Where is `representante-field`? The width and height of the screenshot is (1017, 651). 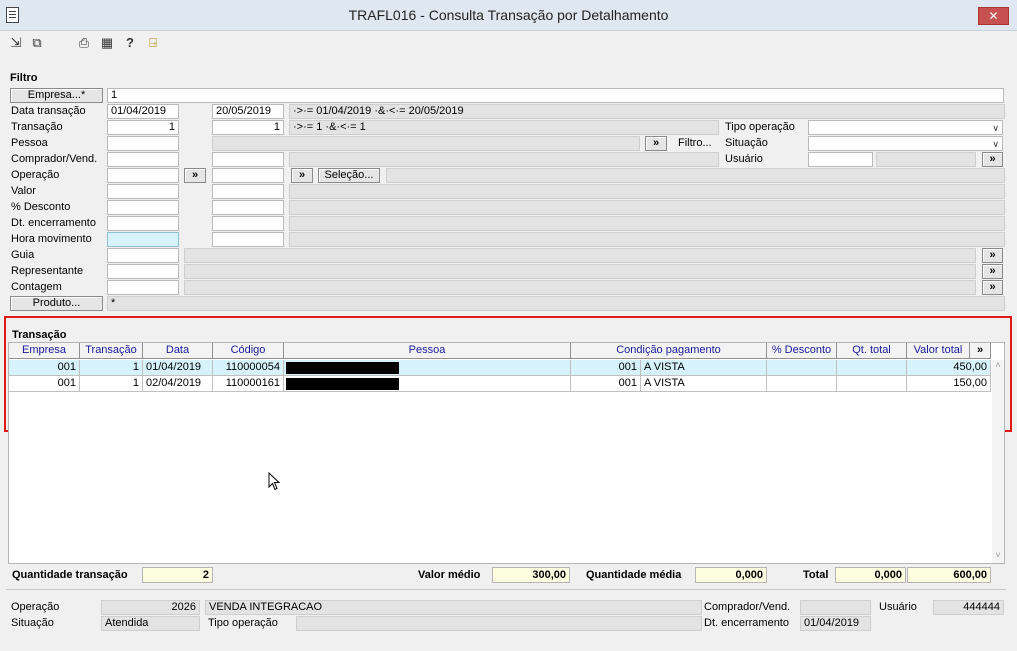 representante-field is located at coordinates (143, 271).